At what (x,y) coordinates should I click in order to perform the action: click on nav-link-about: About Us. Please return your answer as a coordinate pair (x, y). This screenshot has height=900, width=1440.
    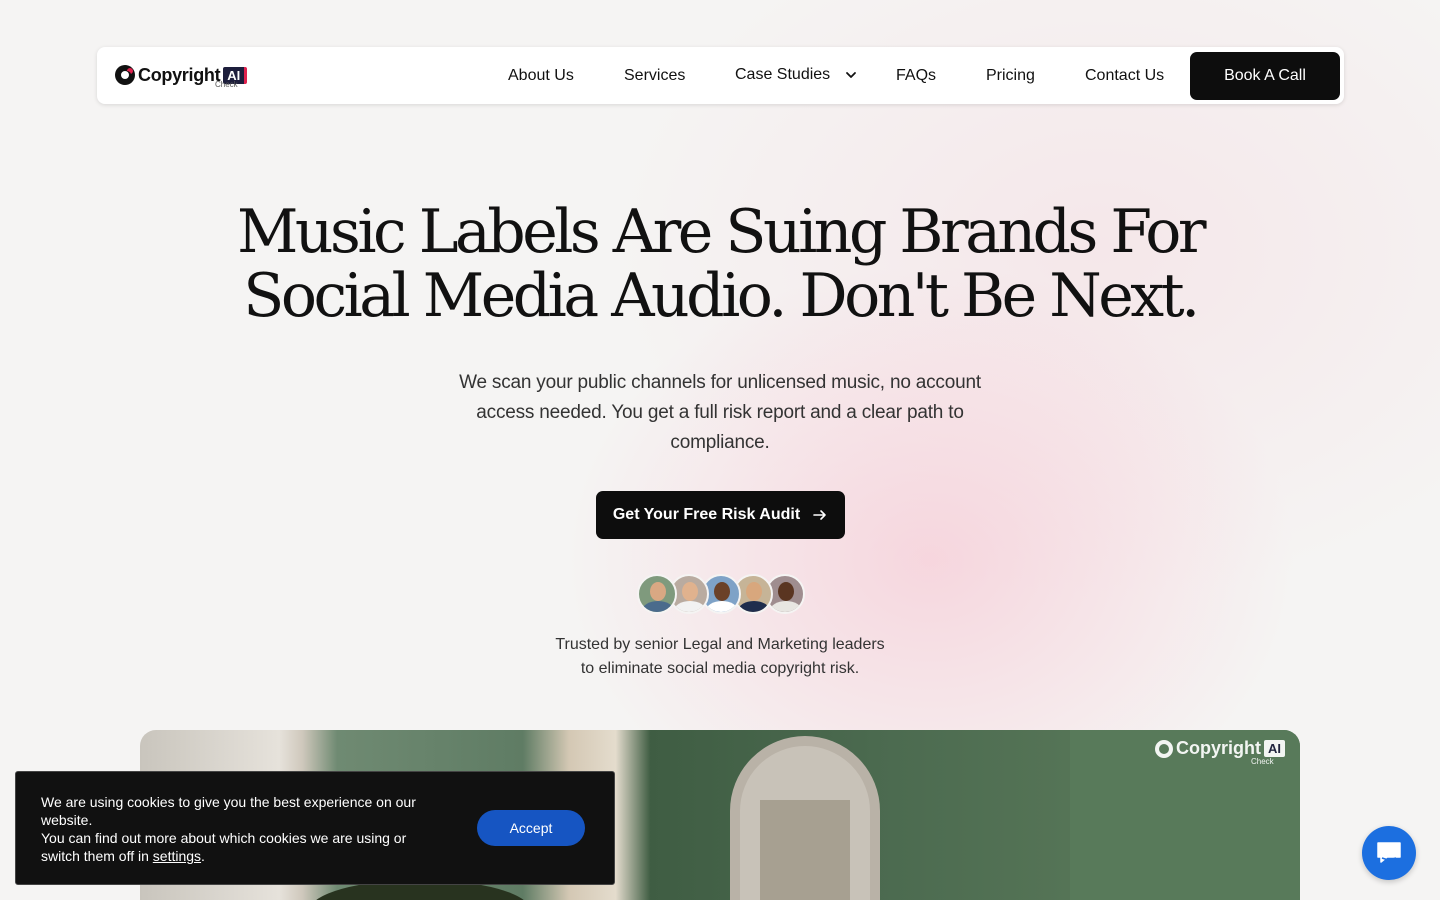
    Looking at the image, I should click on (541, 76).